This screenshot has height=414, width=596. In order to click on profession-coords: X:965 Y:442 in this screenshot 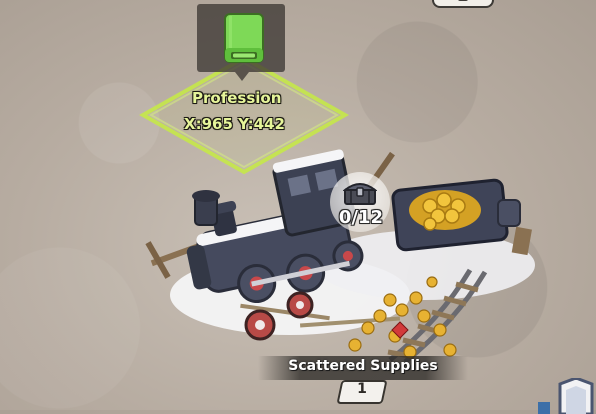, I will do `click(234, 124)`.